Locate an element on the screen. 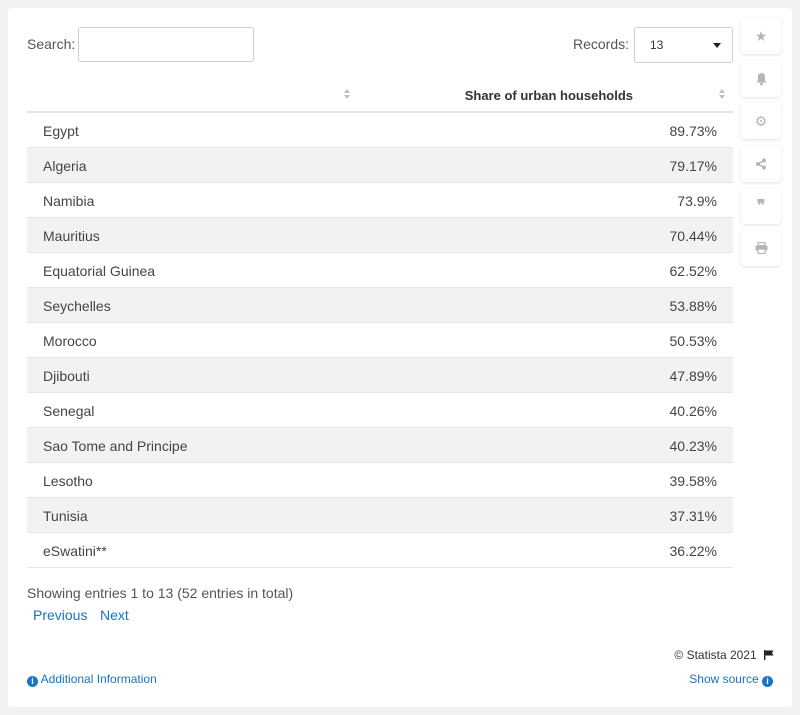 The width and height of the screenshot is (800, 715). star-icon: ★ is located at coordinates (761, 35).